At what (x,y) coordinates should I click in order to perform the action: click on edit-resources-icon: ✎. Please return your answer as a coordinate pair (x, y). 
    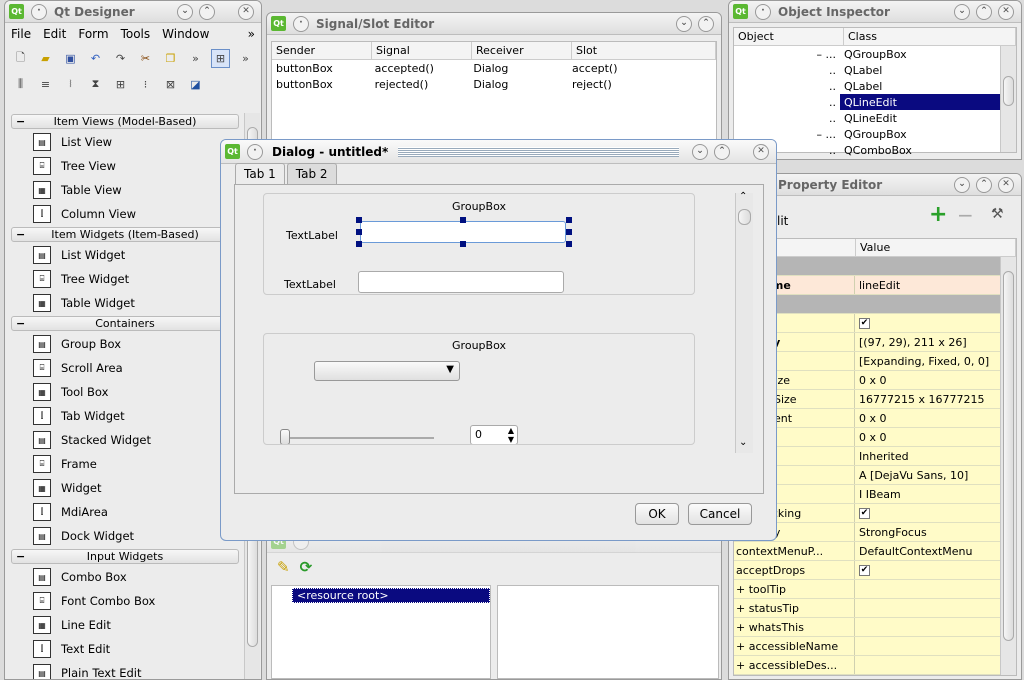
    Looking at the image, I should click on (283, 567).